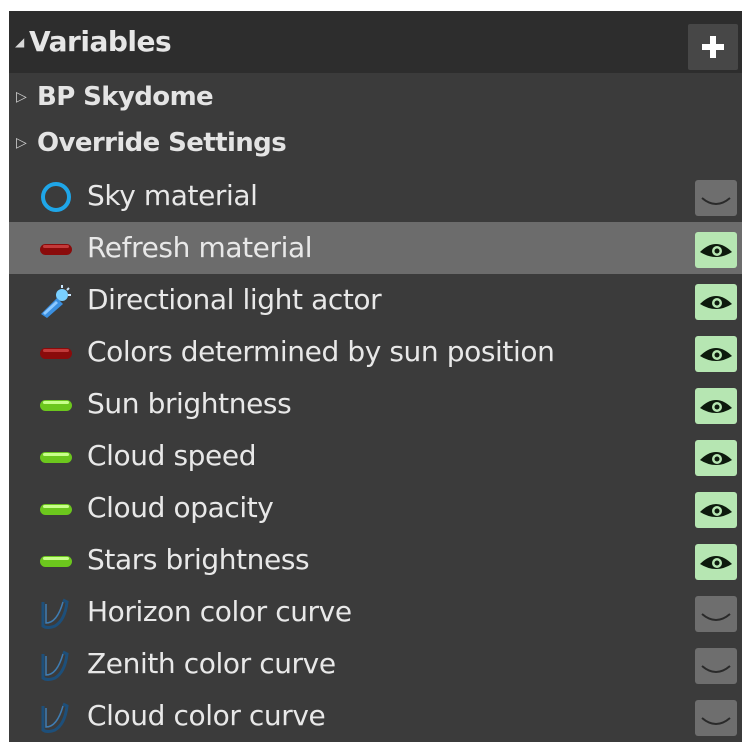 The image size is (742, 742). What do you see at coordinates (206, 715) in the screenshot?
I see `variable-label: Cloud color curve` at bounding box center [206, 715].